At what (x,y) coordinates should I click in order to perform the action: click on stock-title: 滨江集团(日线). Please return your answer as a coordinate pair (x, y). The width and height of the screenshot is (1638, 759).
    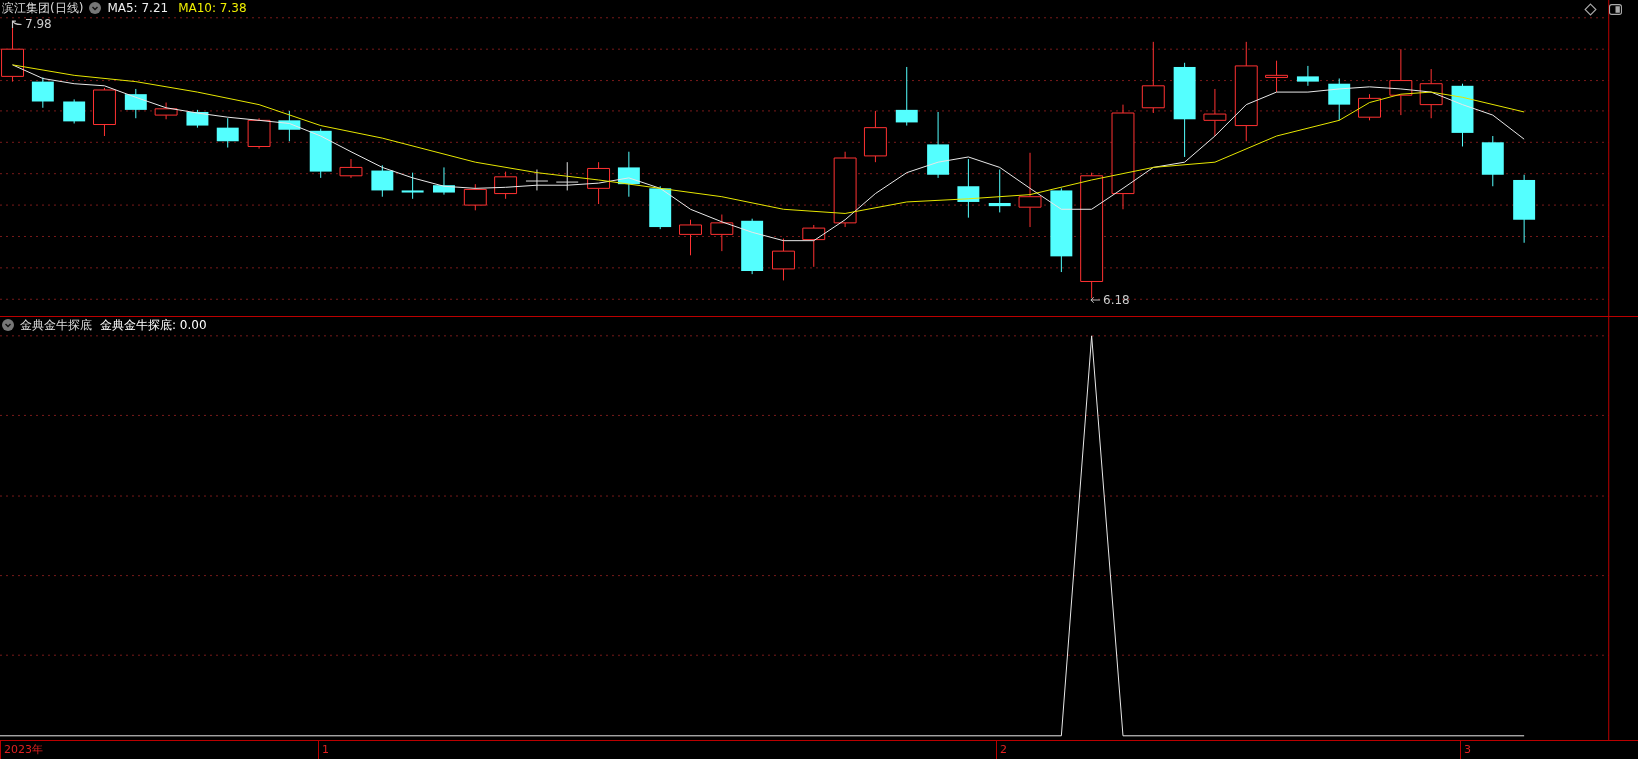
    Looking at the image, I should click on (43, 8).